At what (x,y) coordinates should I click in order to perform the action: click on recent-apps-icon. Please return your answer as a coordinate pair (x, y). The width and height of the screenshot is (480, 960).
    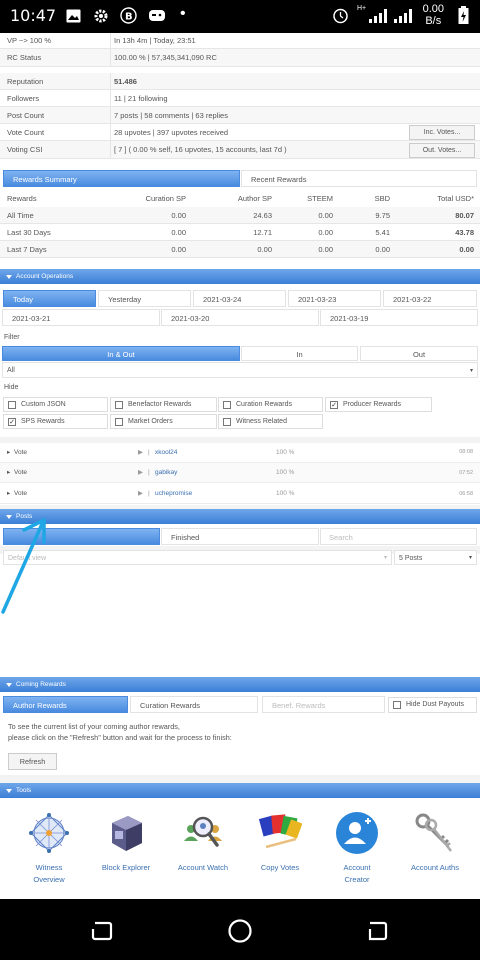
    Looking at the image, I should click on (102, 931).